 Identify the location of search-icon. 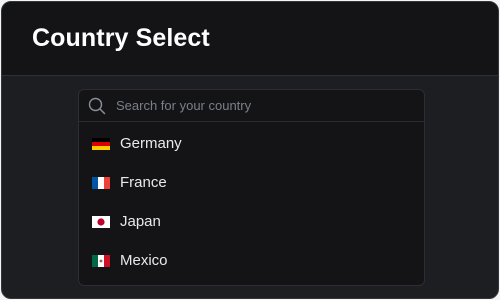
(97, 105).